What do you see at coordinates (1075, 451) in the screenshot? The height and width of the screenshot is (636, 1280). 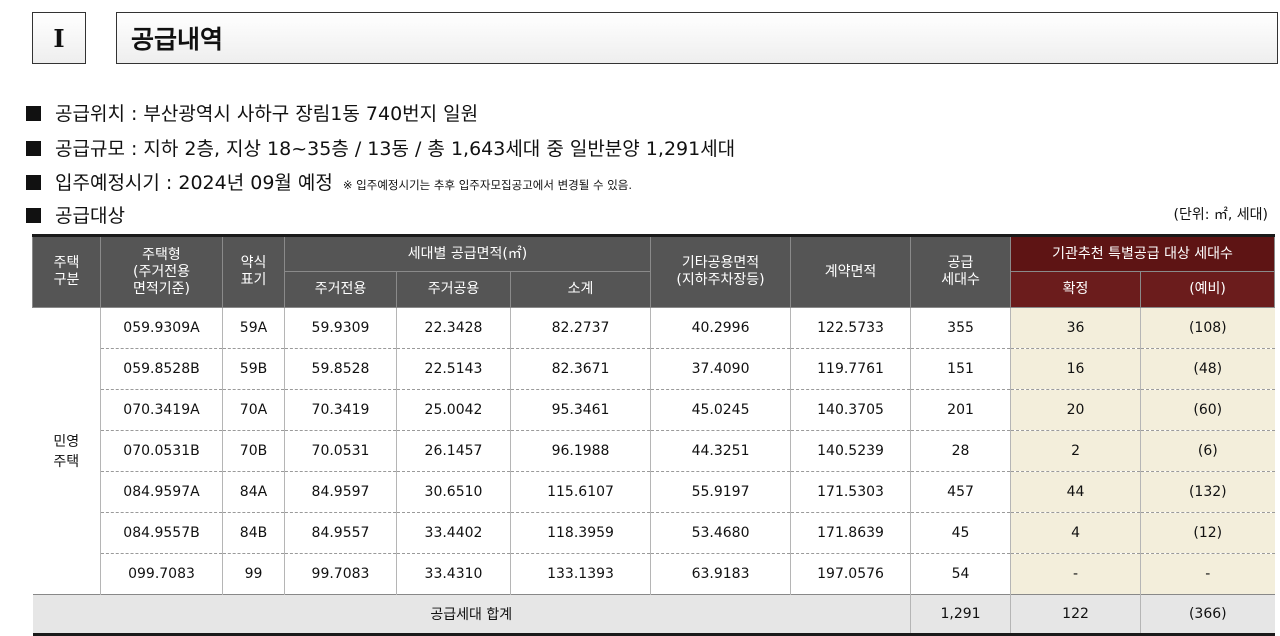 I see `cell-confirmed: 2` at bounding box center [1075, 451].